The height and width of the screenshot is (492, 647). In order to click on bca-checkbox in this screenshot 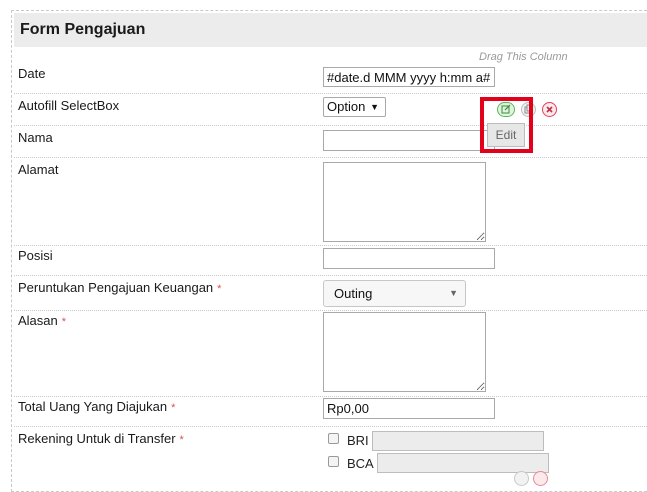, I will do `click(333, 461)`.